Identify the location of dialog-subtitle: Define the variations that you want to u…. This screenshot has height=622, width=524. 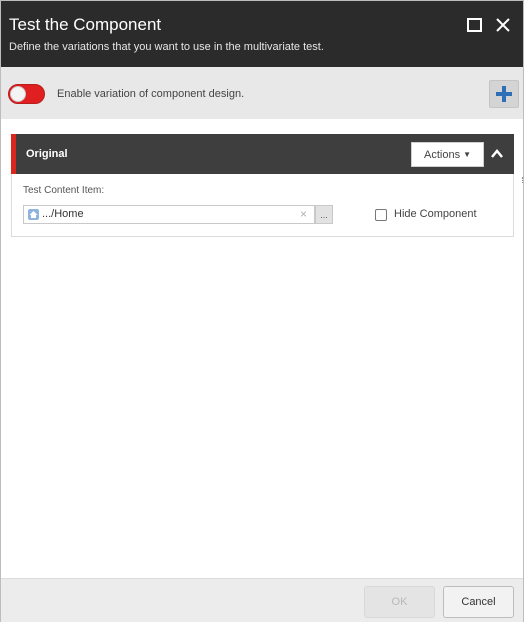
(166, 47).